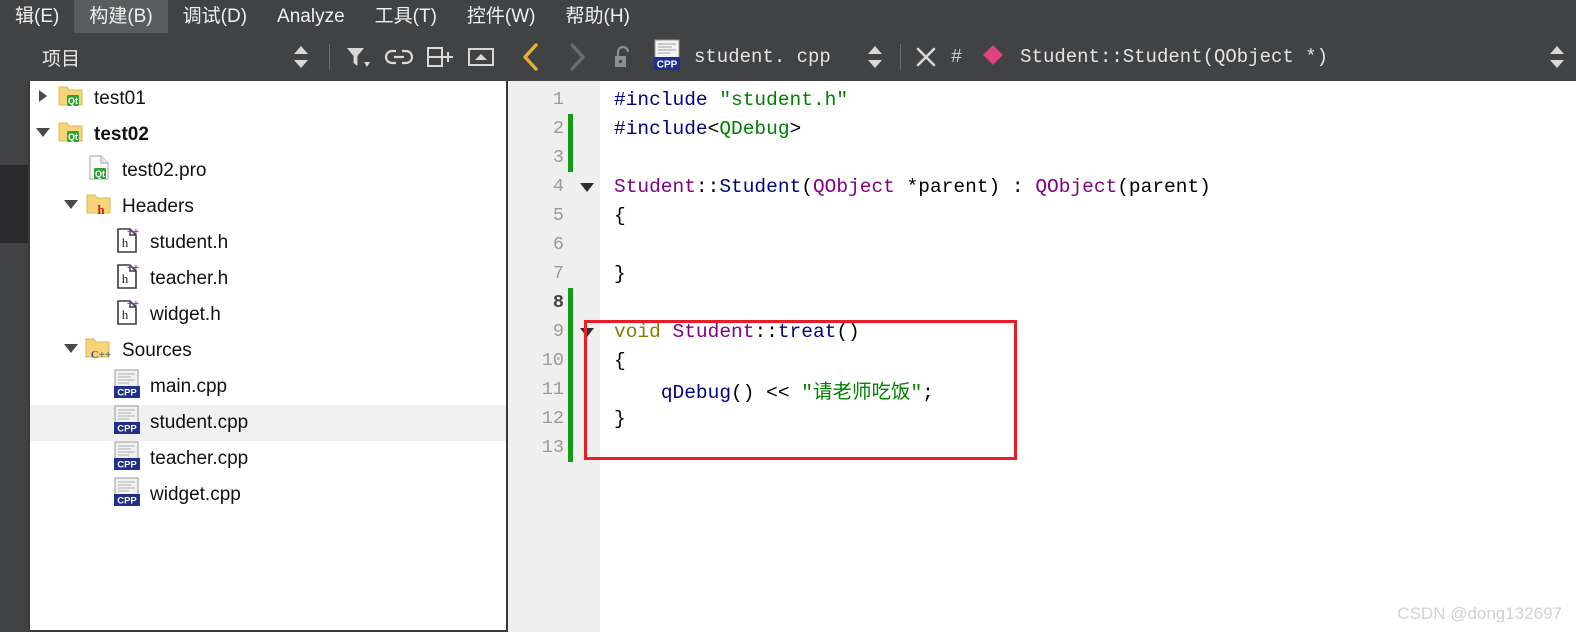 This screenshot has height=632, width=1576. What do you see at coordinates (215, 16) in the screenshot?
I see `menu-item-2: 调试(D)` at bounding box center [215, 16].